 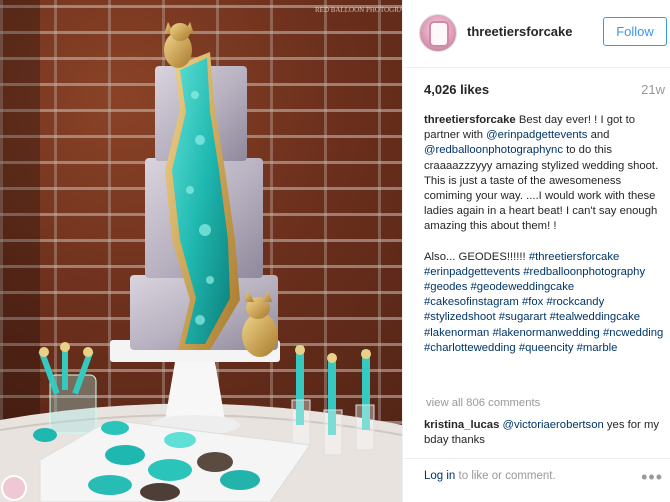 I want to click on caption-mention: @redballoonphotographync, so click(x=493, y=150).